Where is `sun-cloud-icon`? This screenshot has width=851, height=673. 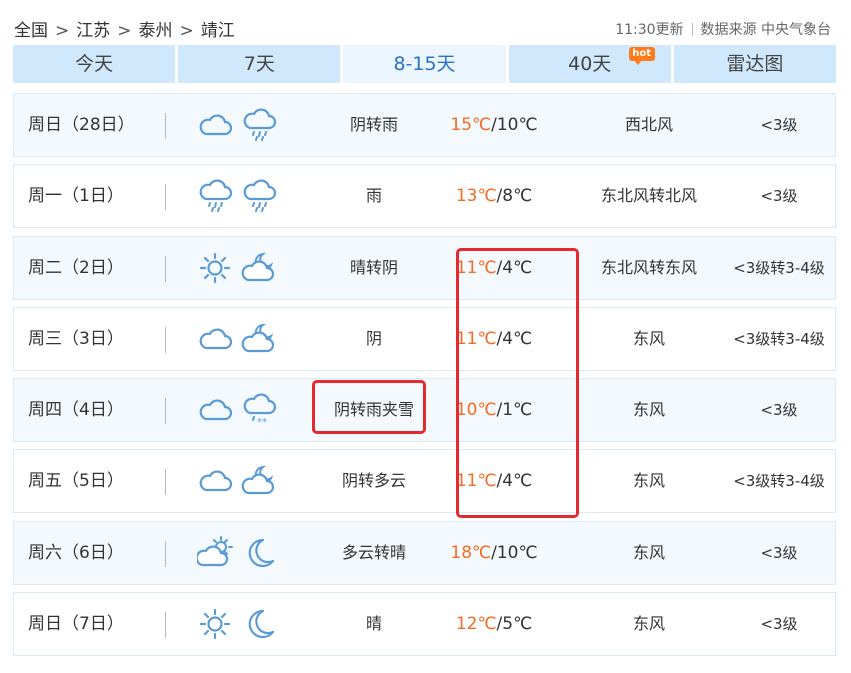
sun-cloud-icon is located at coordinates (214, 552).